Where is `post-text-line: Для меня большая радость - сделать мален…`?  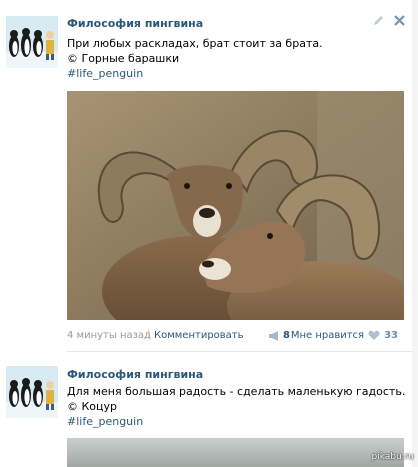 post-text-line: Для меня большая радость - сделать мален… is located at coordinates (236, 391).